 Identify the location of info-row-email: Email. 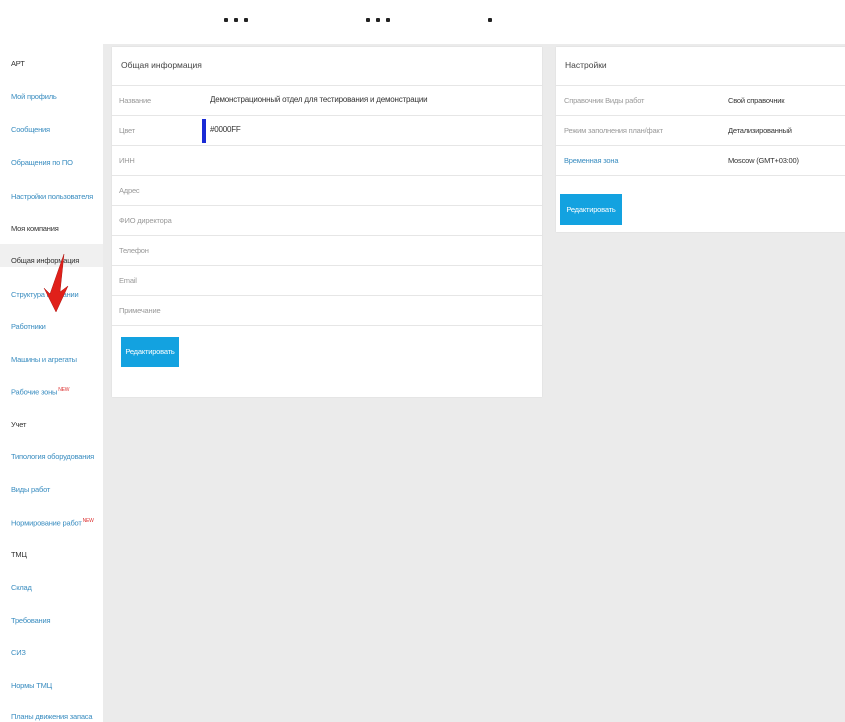
(327, 280).